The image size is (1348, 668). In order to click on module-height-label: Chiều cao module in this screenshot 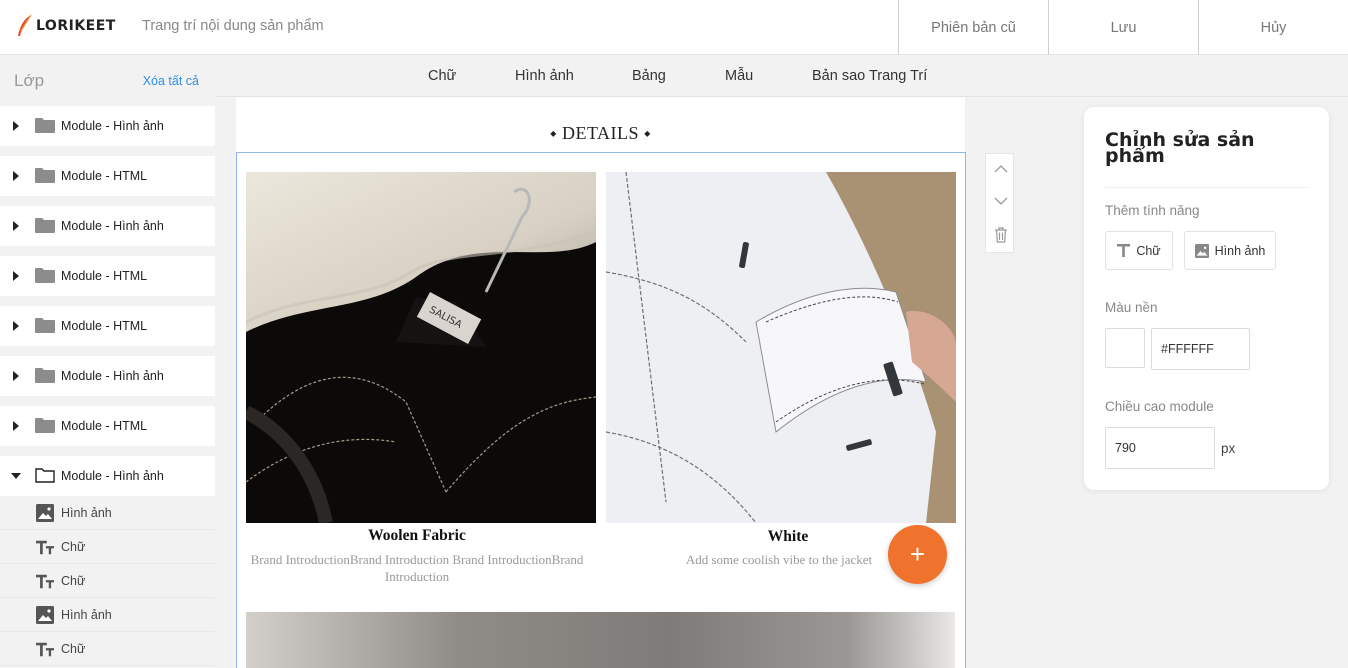, I will do `click(1159, 406)`.